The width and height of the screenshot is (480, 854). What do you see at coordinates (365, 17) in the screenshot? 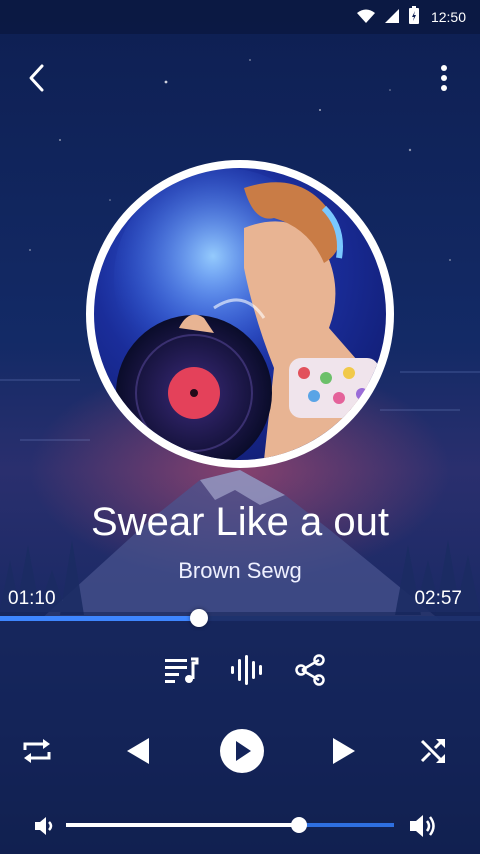
I see `wifi-icon` at bounding box center [365, 17].